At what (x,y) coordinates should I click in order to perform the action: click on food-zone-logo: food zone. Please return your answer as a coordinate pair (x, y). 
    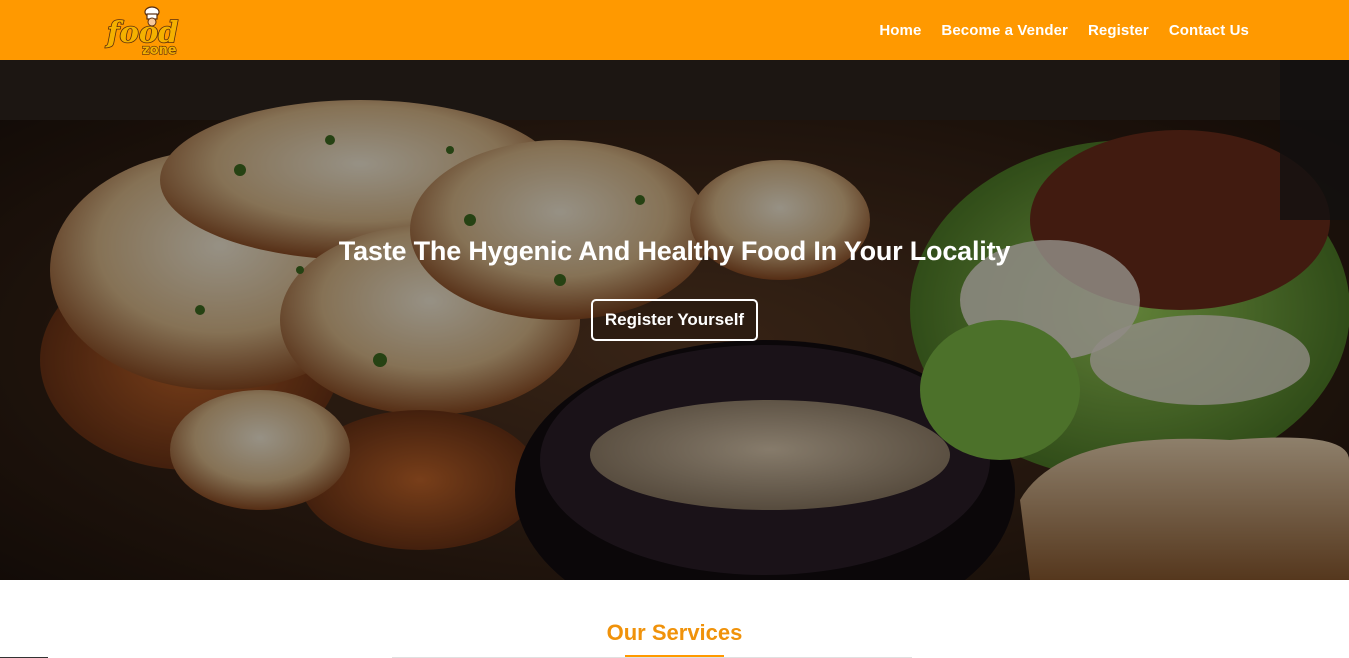
    Looking at the image, I should click on (145, 30).